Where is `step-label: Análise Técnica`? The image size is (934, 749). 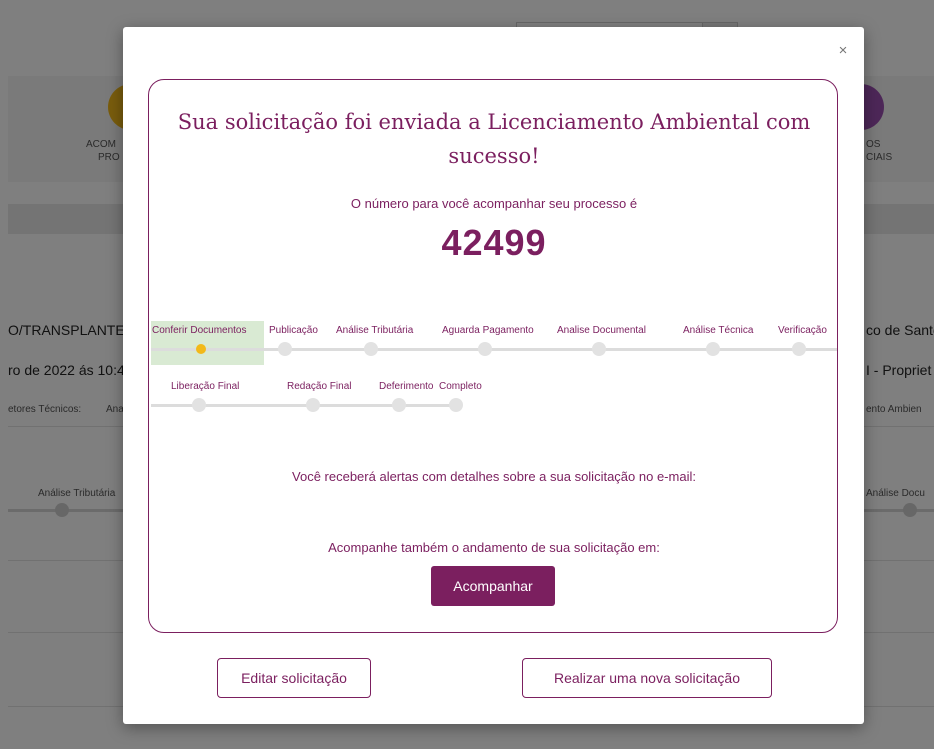 step-label: Análise Técnica is located at coordinates (718, 330).